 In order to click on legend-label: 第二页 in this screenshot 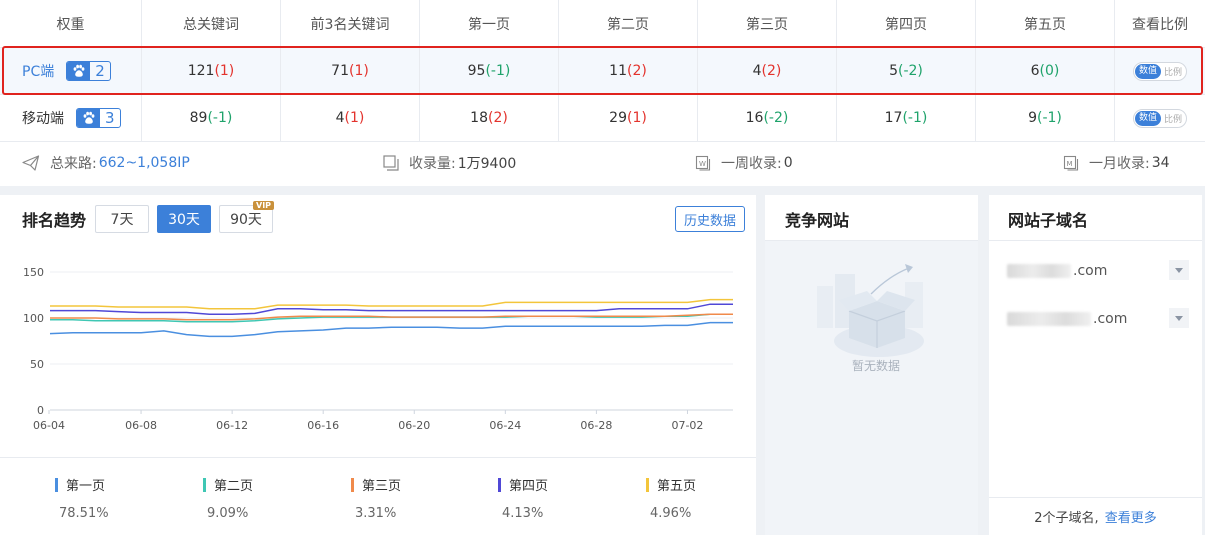, I will do `click(228, 484)`.